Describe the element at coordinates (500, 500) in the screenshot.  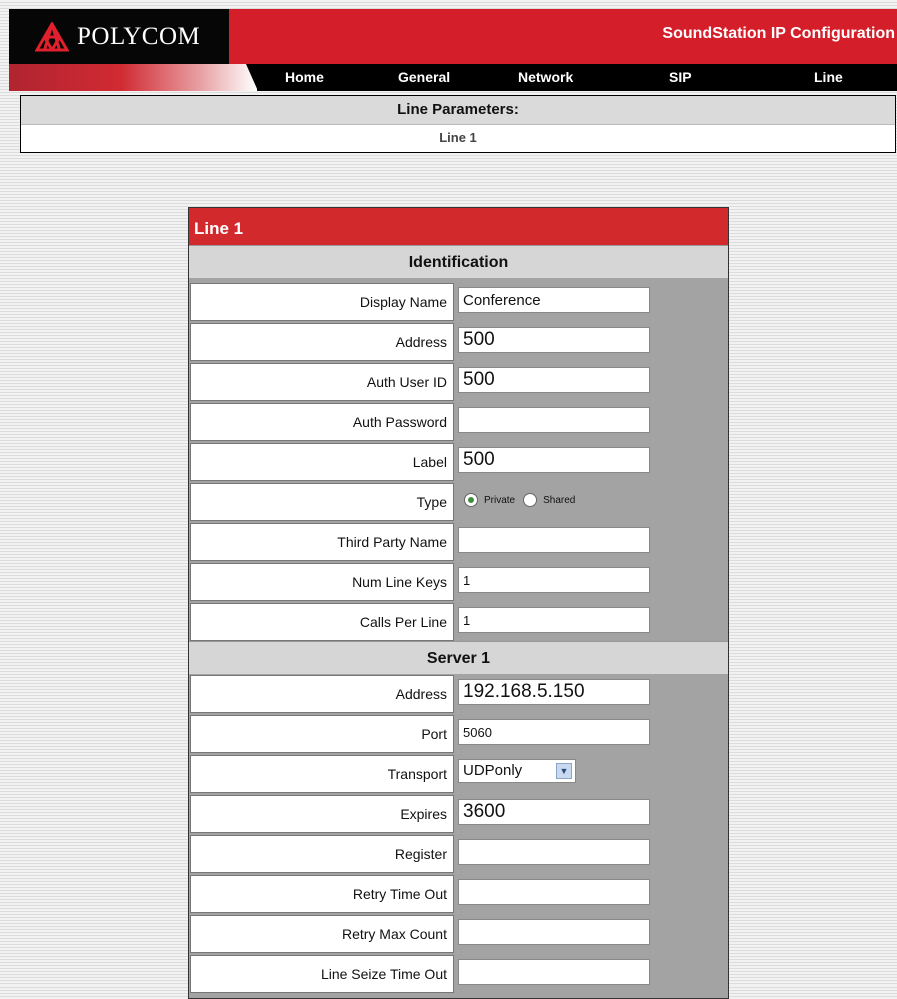
I see `type-private-label: Private` at that location.